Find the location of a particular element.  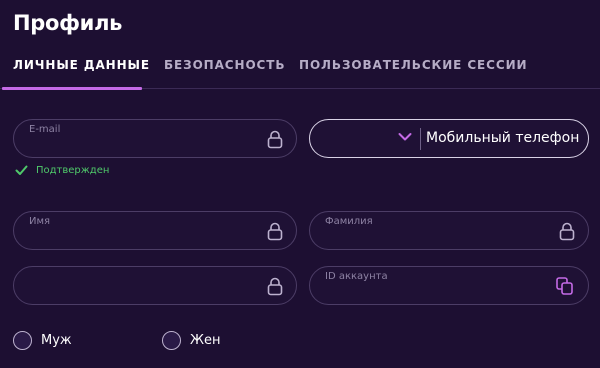

phone-placeholder: Мобильный телефон is located at coordinates (503, 138).